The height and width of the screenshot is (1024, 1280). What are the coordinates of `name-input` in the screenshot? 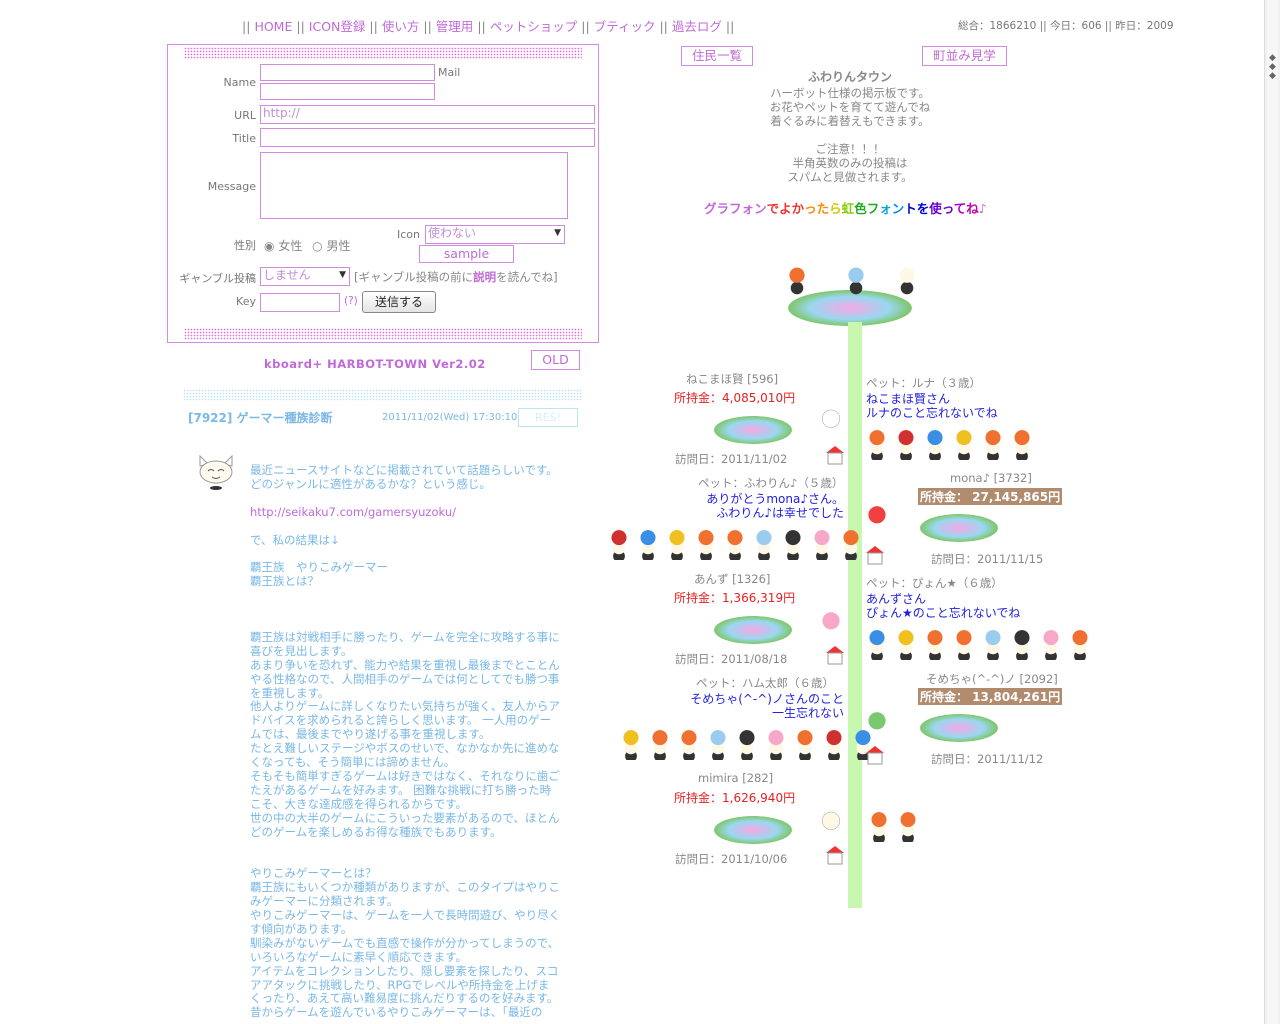 It's located at (347, 72).